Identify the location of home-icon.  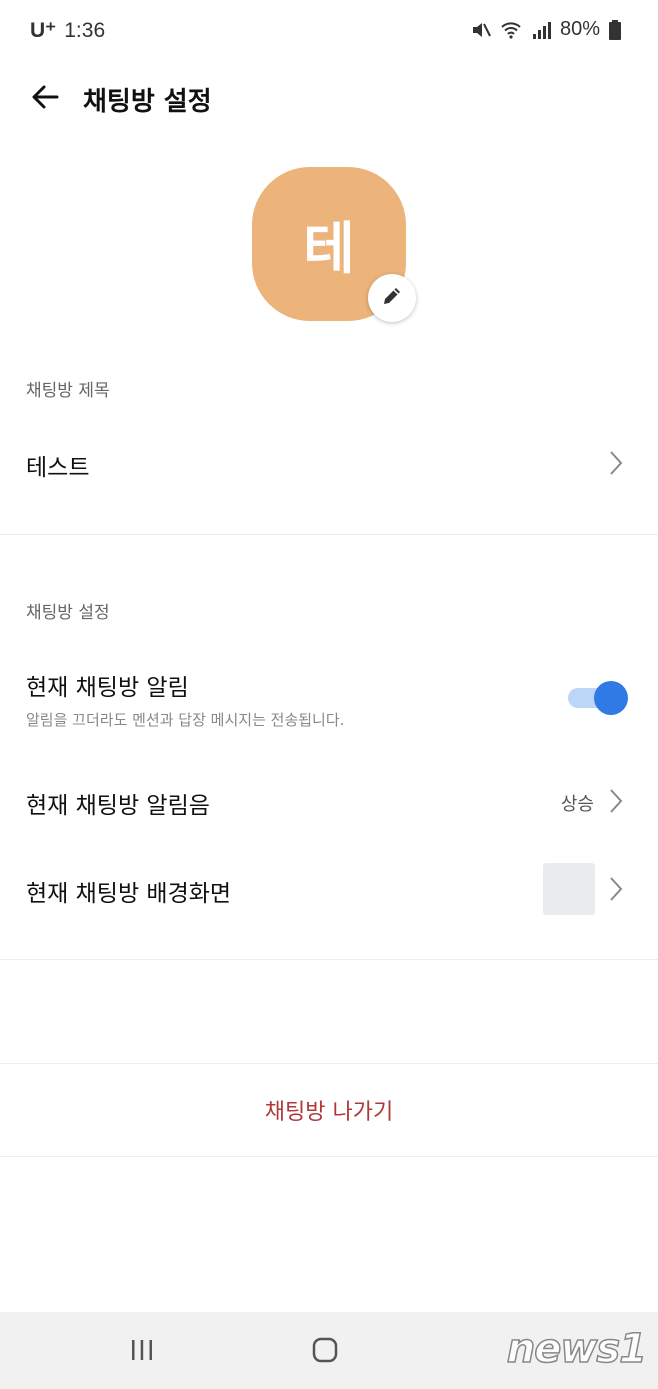
(325, 1352).